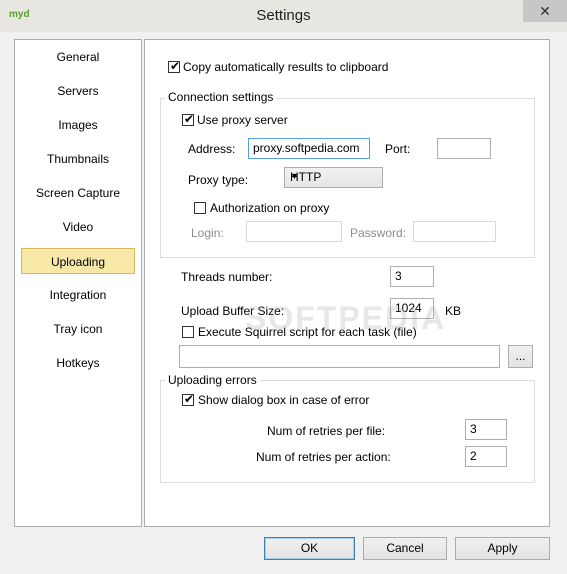  Describe the element at coordinates (378, 233) in the screenshot. I see `password-label: Password:` at that location.